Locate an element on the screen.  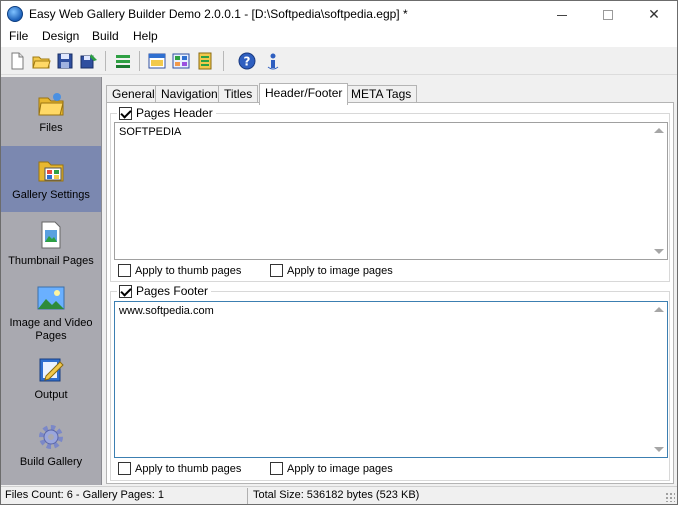
sidebar-item-label: Files is located at coordinates (51, 128).